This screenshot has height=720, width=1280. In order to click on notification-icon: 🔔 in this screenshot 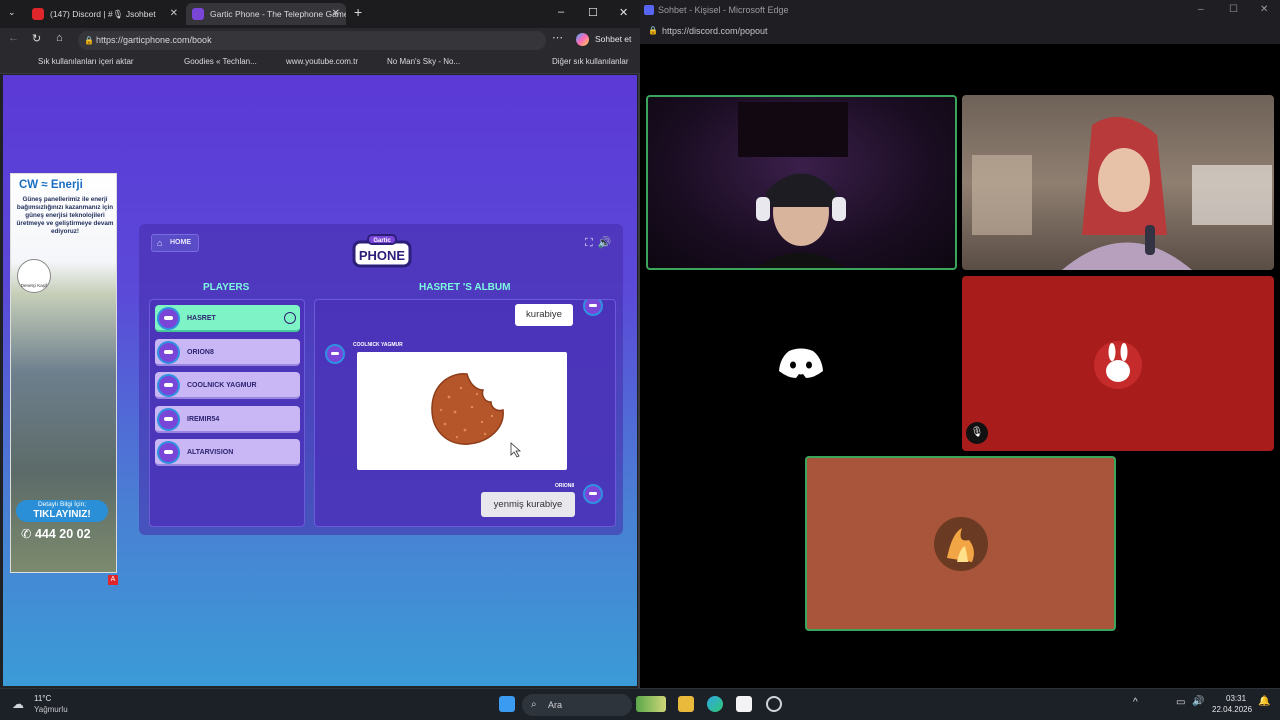, I will do `click(1264, 701)`.